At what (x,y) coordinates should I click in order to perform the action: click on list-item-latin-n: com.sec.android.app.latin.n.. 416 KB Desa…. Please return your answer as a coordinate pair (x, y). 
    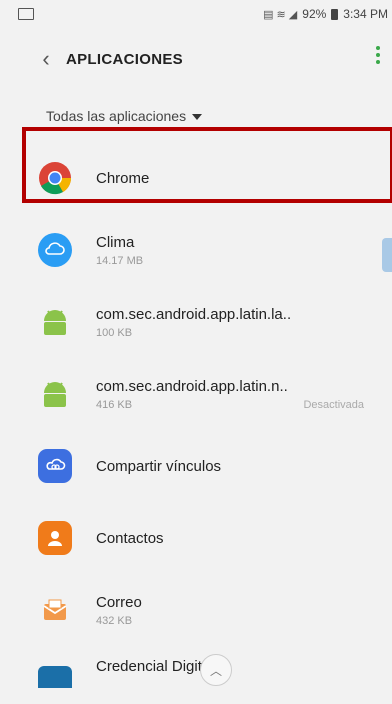
    Looking at the image, I should click on (203, 394).